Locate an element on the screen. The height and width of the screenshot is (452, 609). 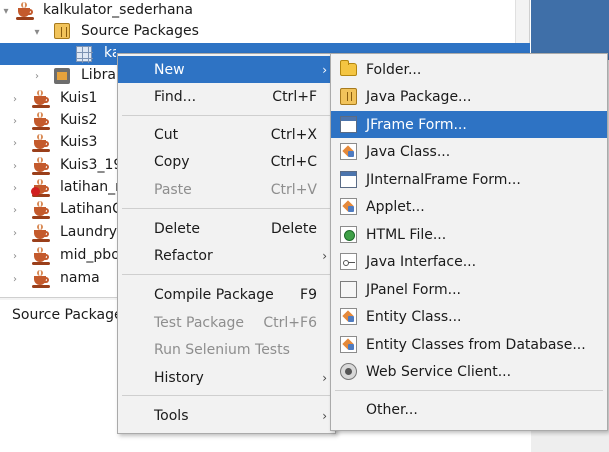
menu-shortcut: Ctrl+F6 is located at coordinates (290, 322).